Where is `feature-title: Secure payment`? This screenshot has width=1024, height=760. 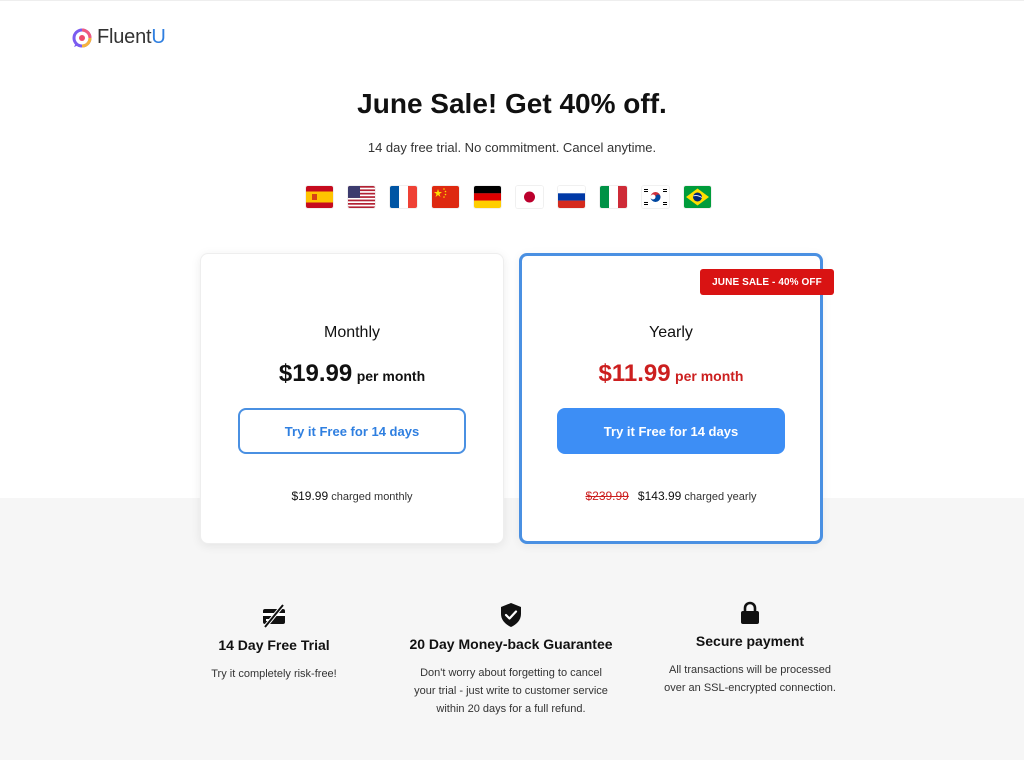 feature-title: Secure payment is located at coordinates (750, 641).